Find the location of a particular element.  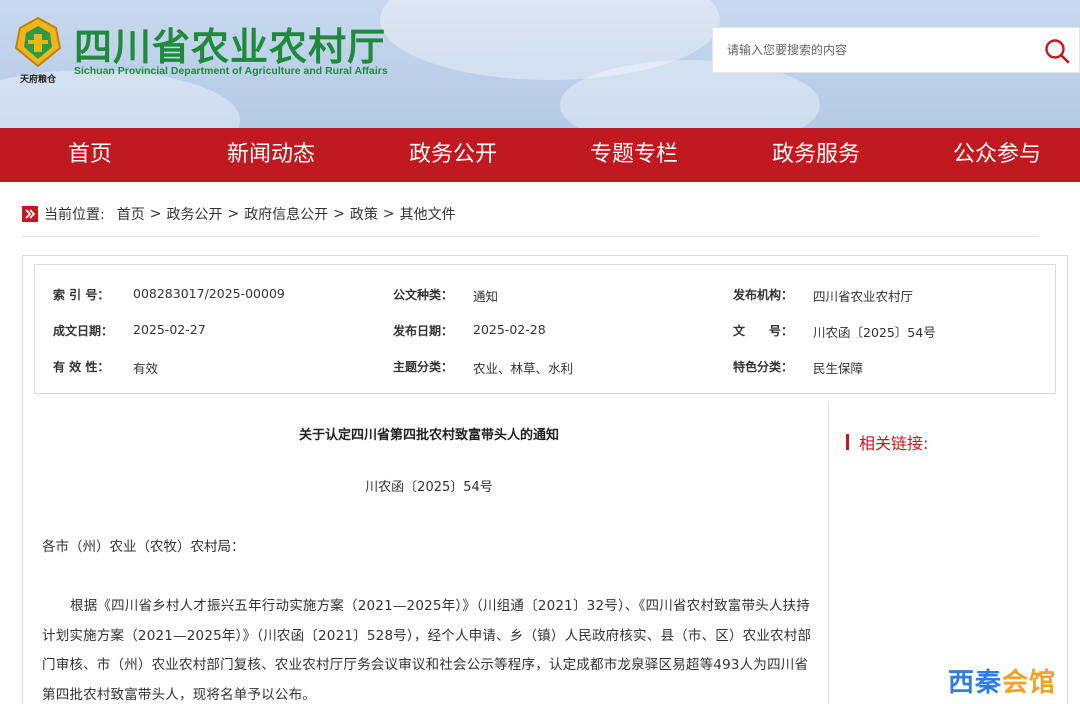

site-title: 四川省农业农村厅 is located at coordinates (230, 43).